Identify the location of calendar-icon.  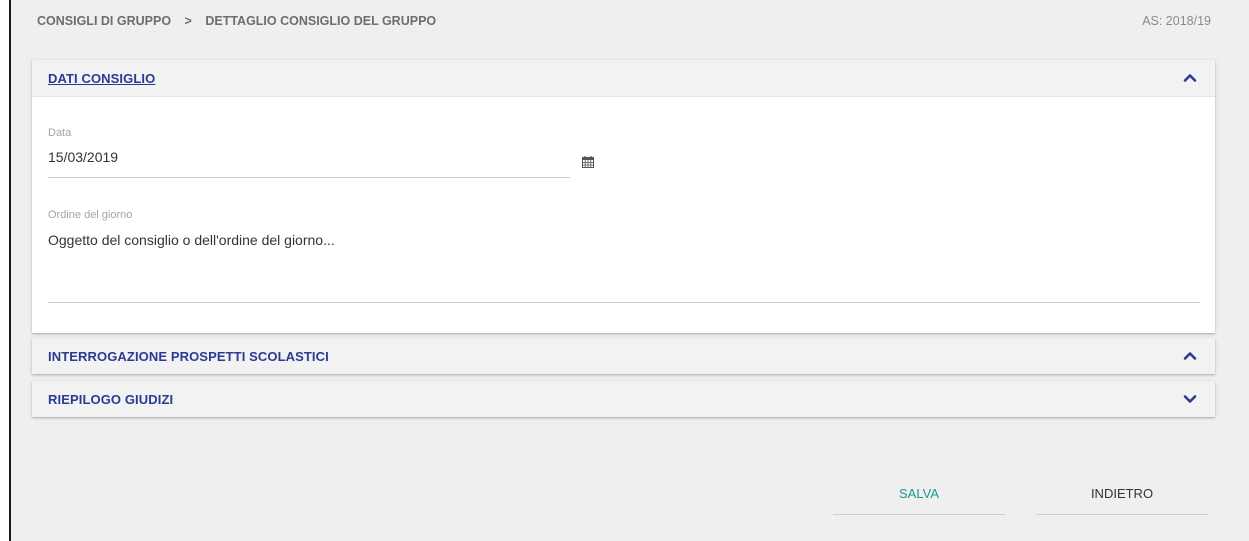
(588, 162).